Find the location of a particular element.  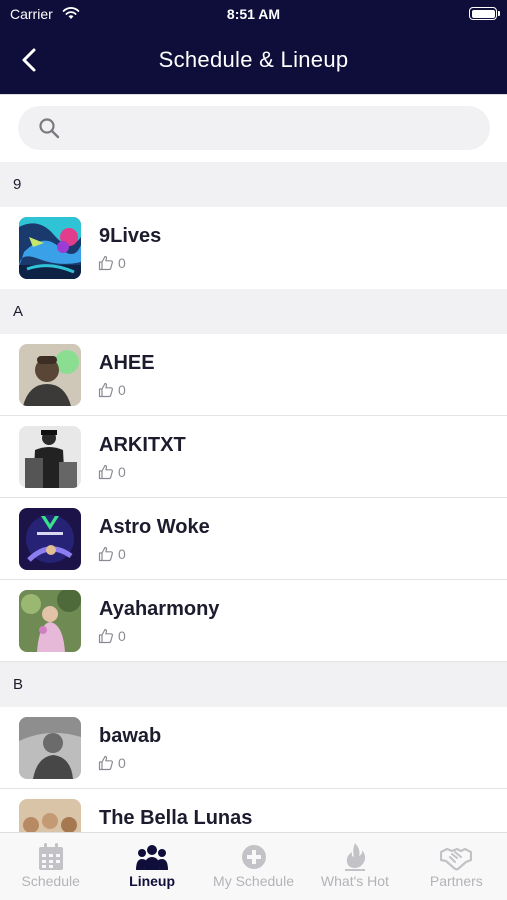

status-time: 8:51 AM is located at coordinates (253, 14).